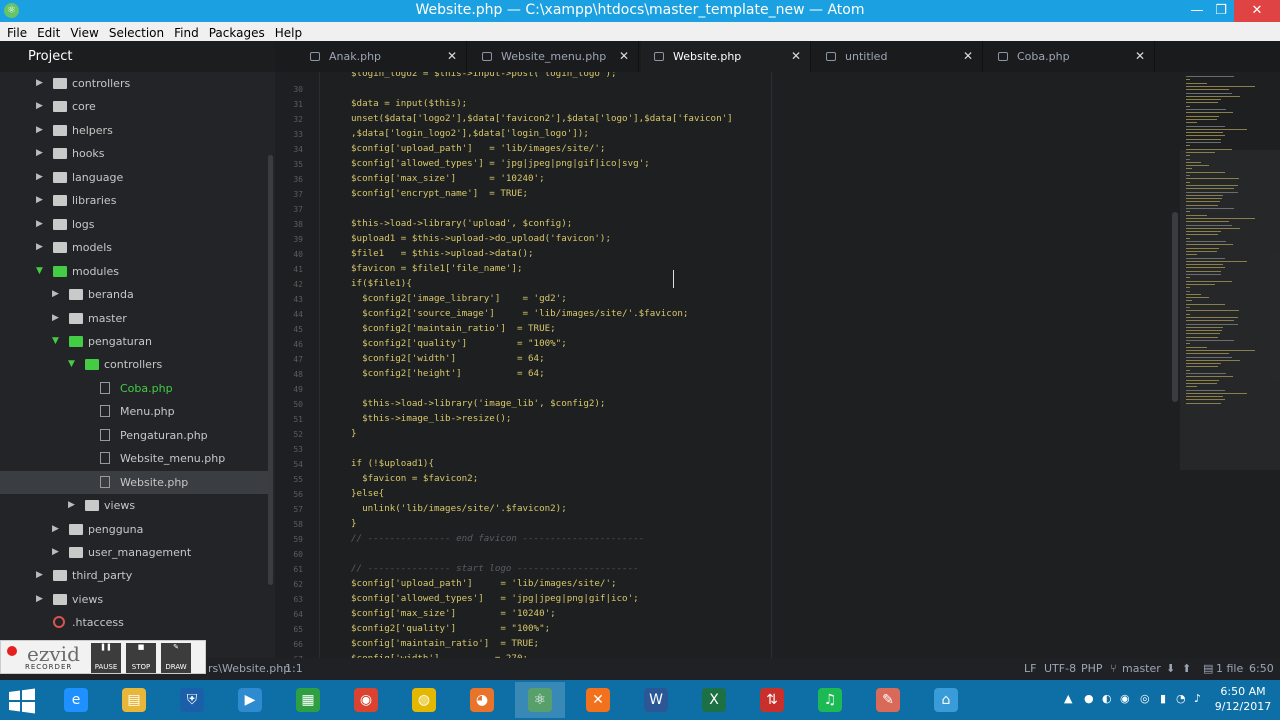 The image size is (1280, 720). What do you see at coordinates (134, 106) in the screenshot?
I see `tree-item: ▶ core` at bounding box center [134, 106].